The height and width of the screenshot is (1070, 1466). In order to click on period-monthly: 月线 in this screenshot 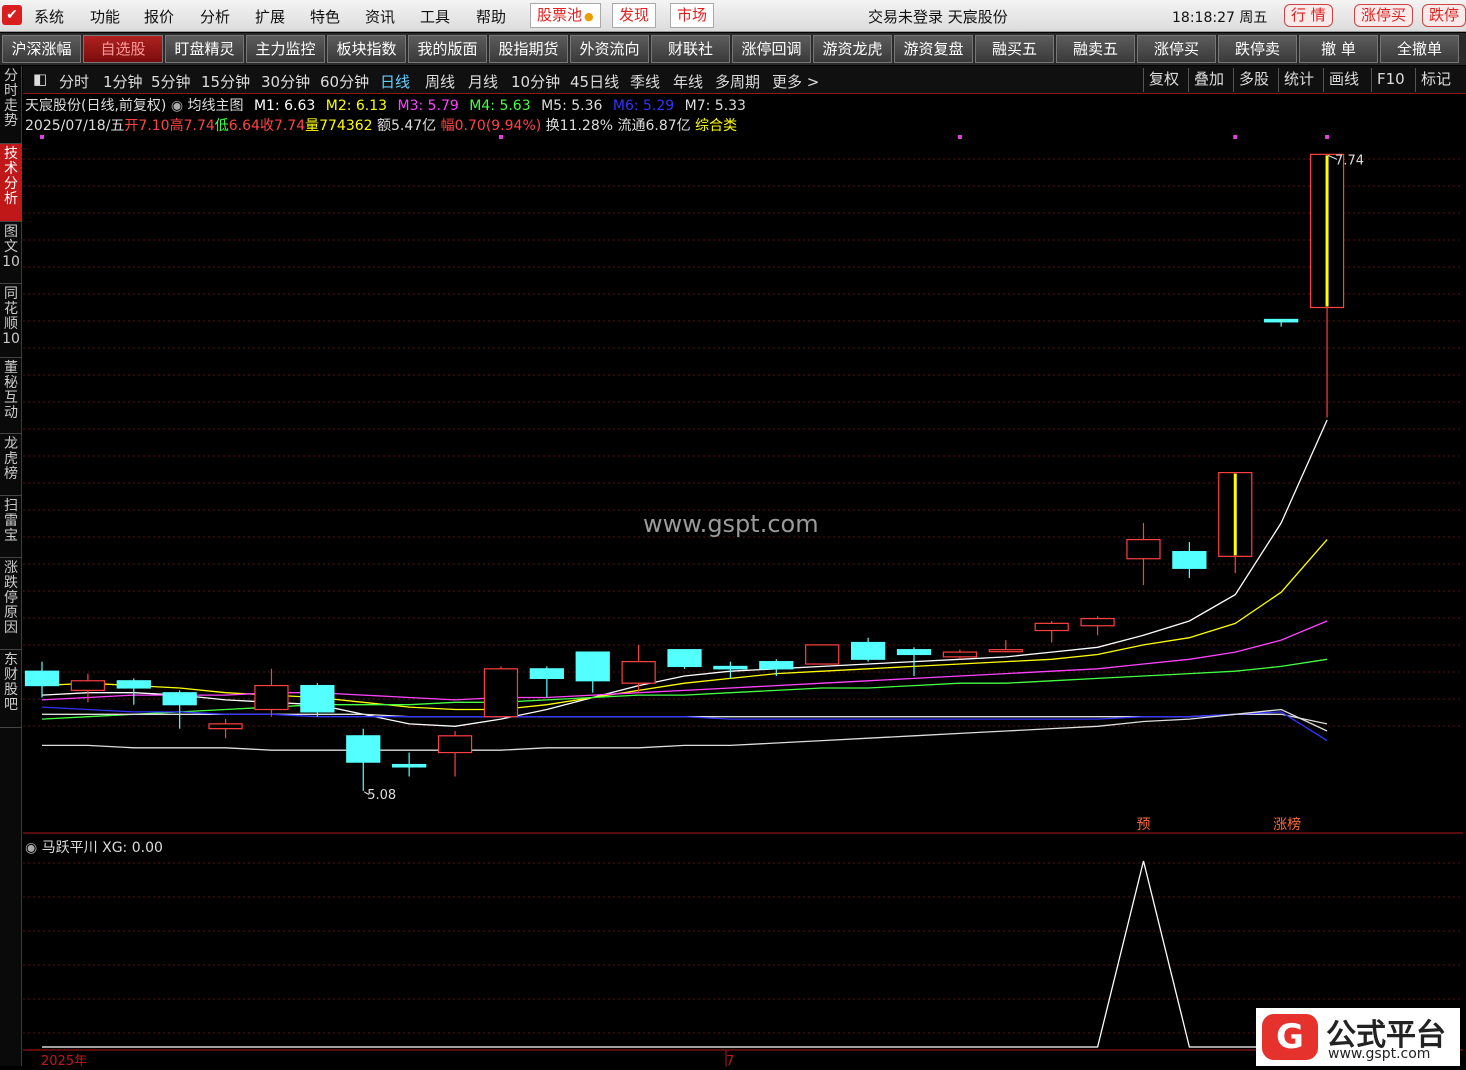, I will do `click(483, 81)`.